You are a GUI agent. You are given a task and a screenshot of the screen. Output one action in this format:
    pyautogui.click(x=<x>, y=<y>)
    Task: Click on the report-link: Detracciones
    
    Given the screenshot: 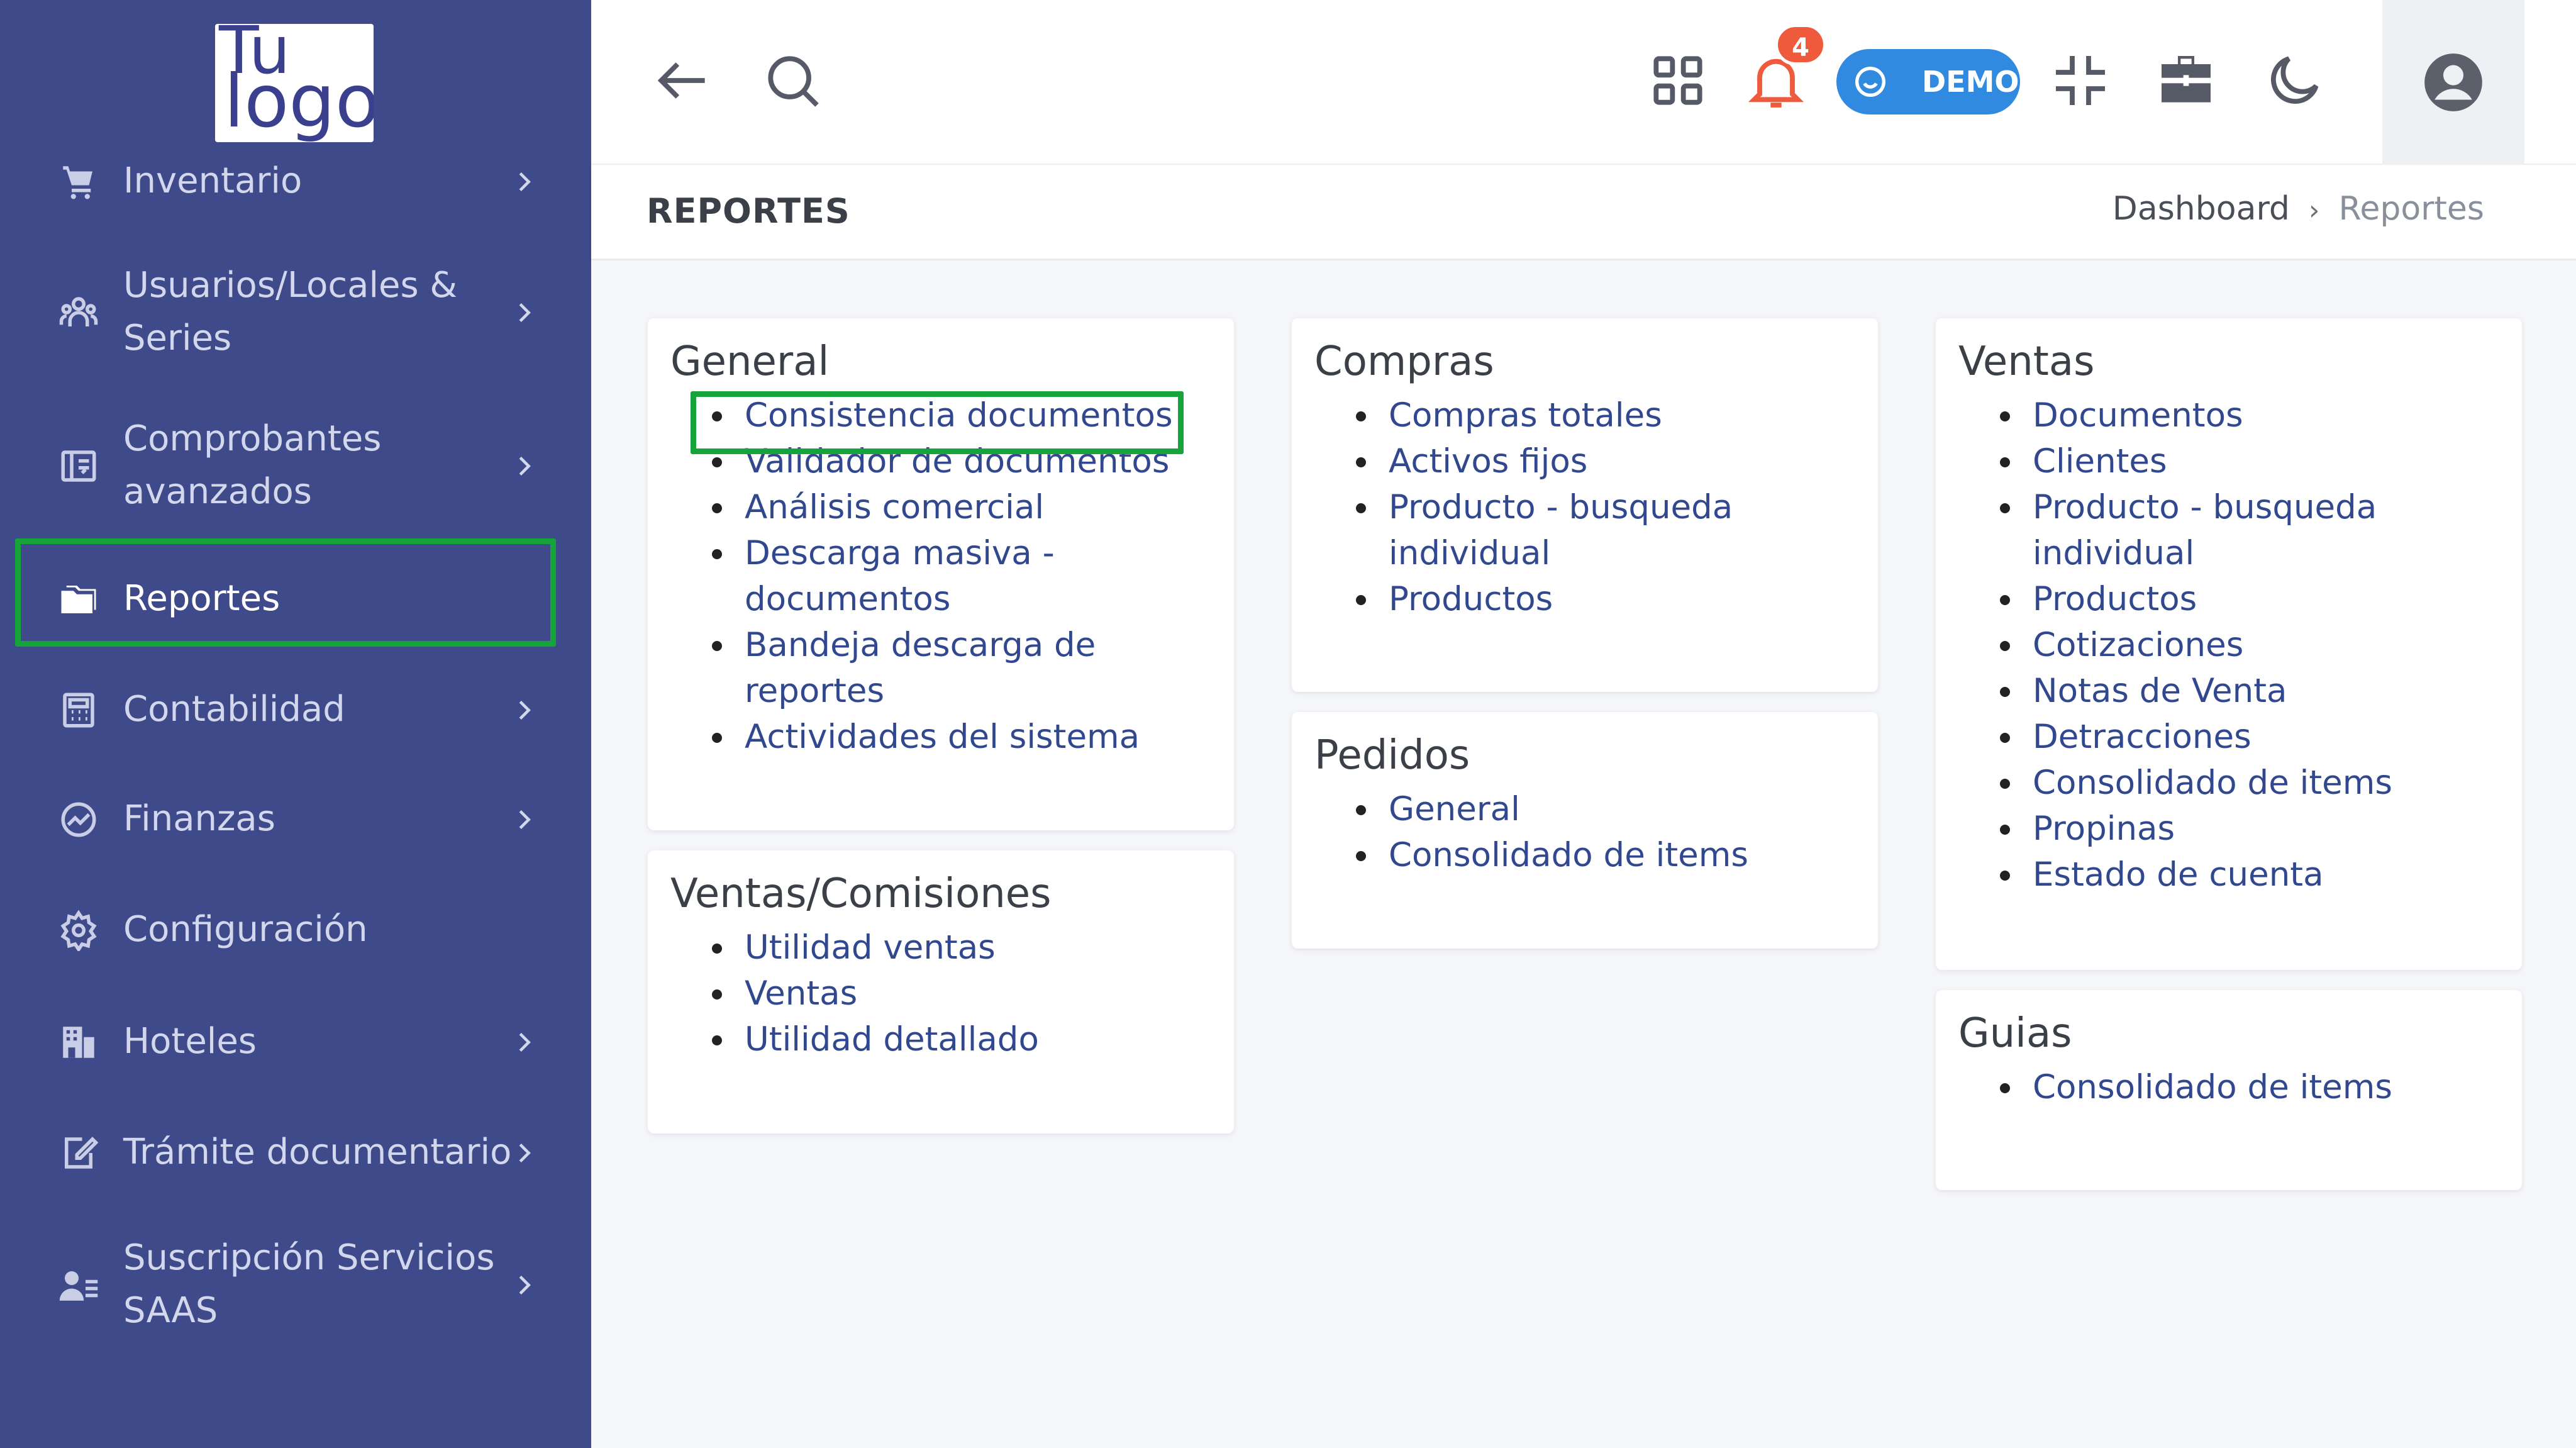 What is the action you would take?
    pyautogui.click(x=2195, y=737)
    